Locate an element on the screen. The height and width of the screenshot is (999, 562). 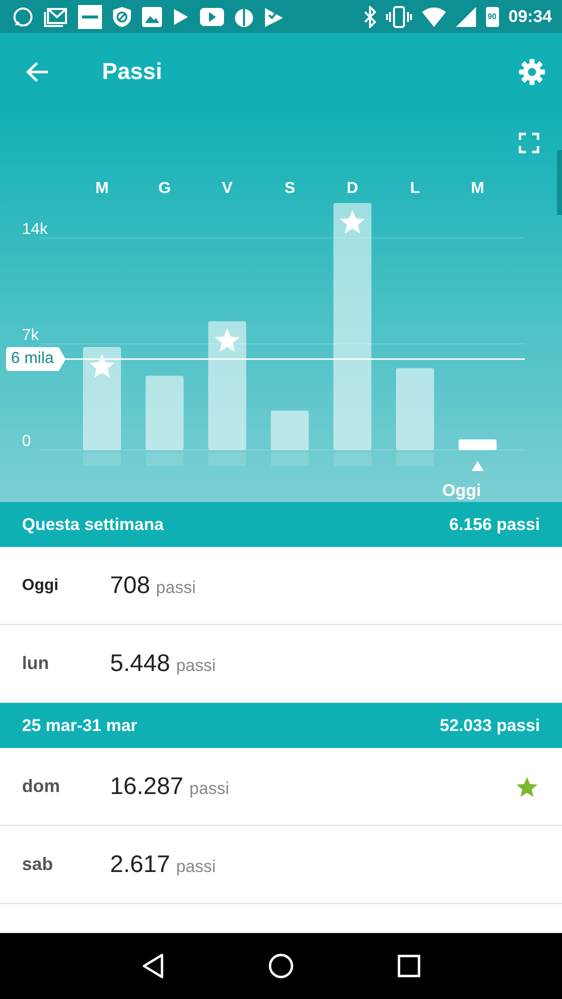
battery-level: 90 is located at coordinates (492, 16).